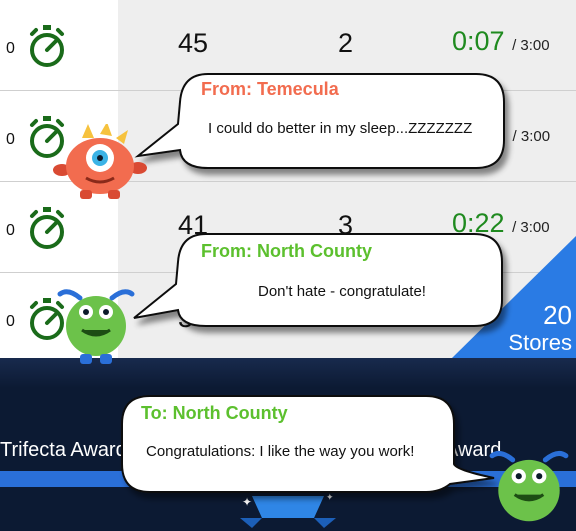  What do you see at coordinates (340, 128) in the screenshot?
I see `bubble-message: I could do better in my sleep...ZZZZZZZ` at bounding box center [340, 128].